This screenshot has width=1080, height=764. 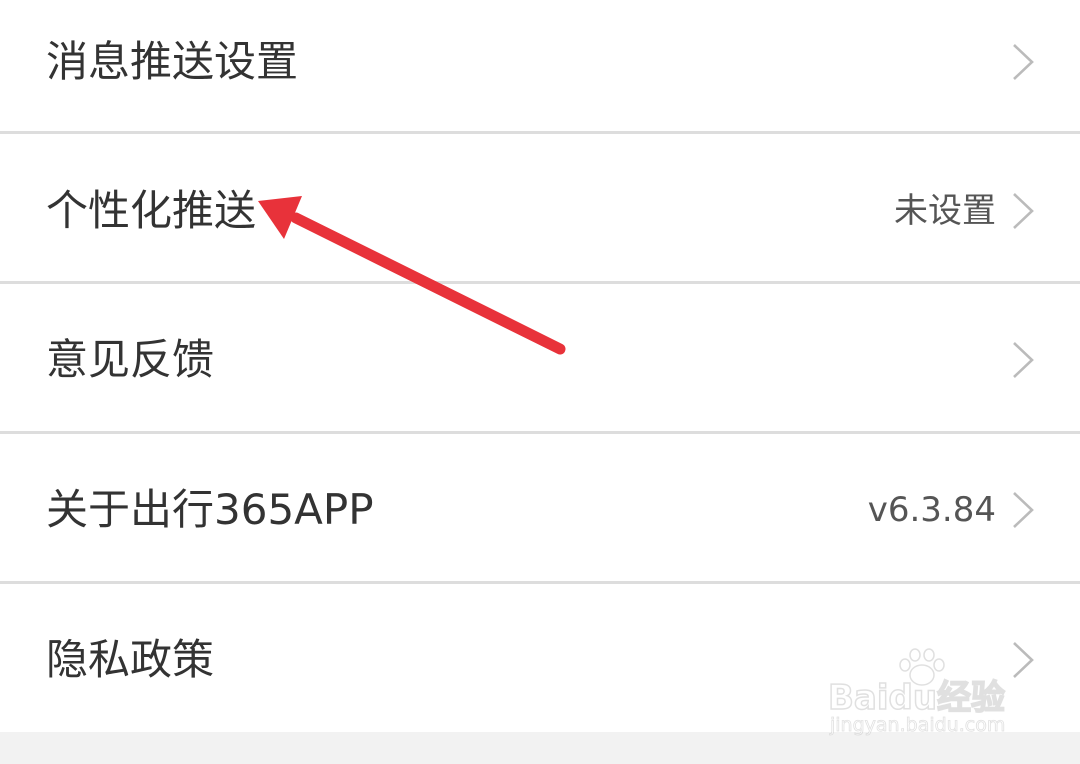 I want to click on baidu-watermark: Baidu经验 jingyan.baidu.com, so click(x=927, y=696).